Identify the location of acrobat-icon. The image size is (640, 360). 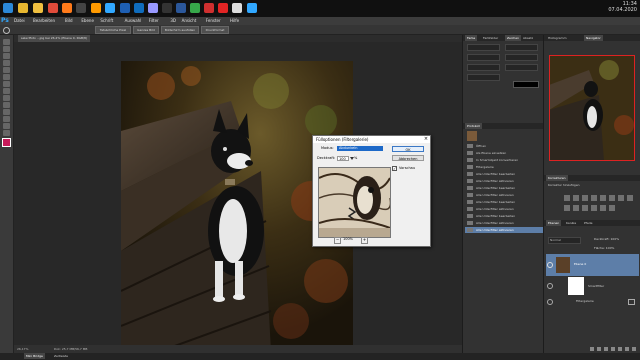
(223, 8).